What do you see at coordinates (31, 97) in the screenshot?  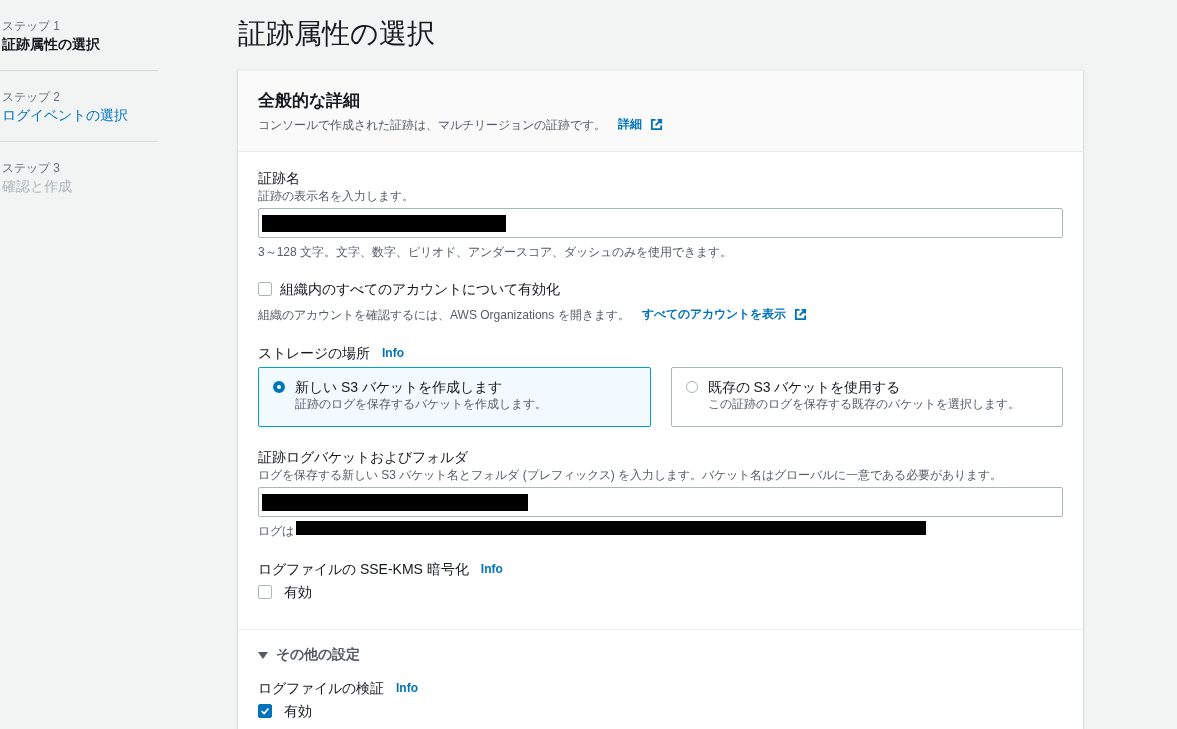 I see `step-label: ステップ 2` at bounding box center [31, 97].